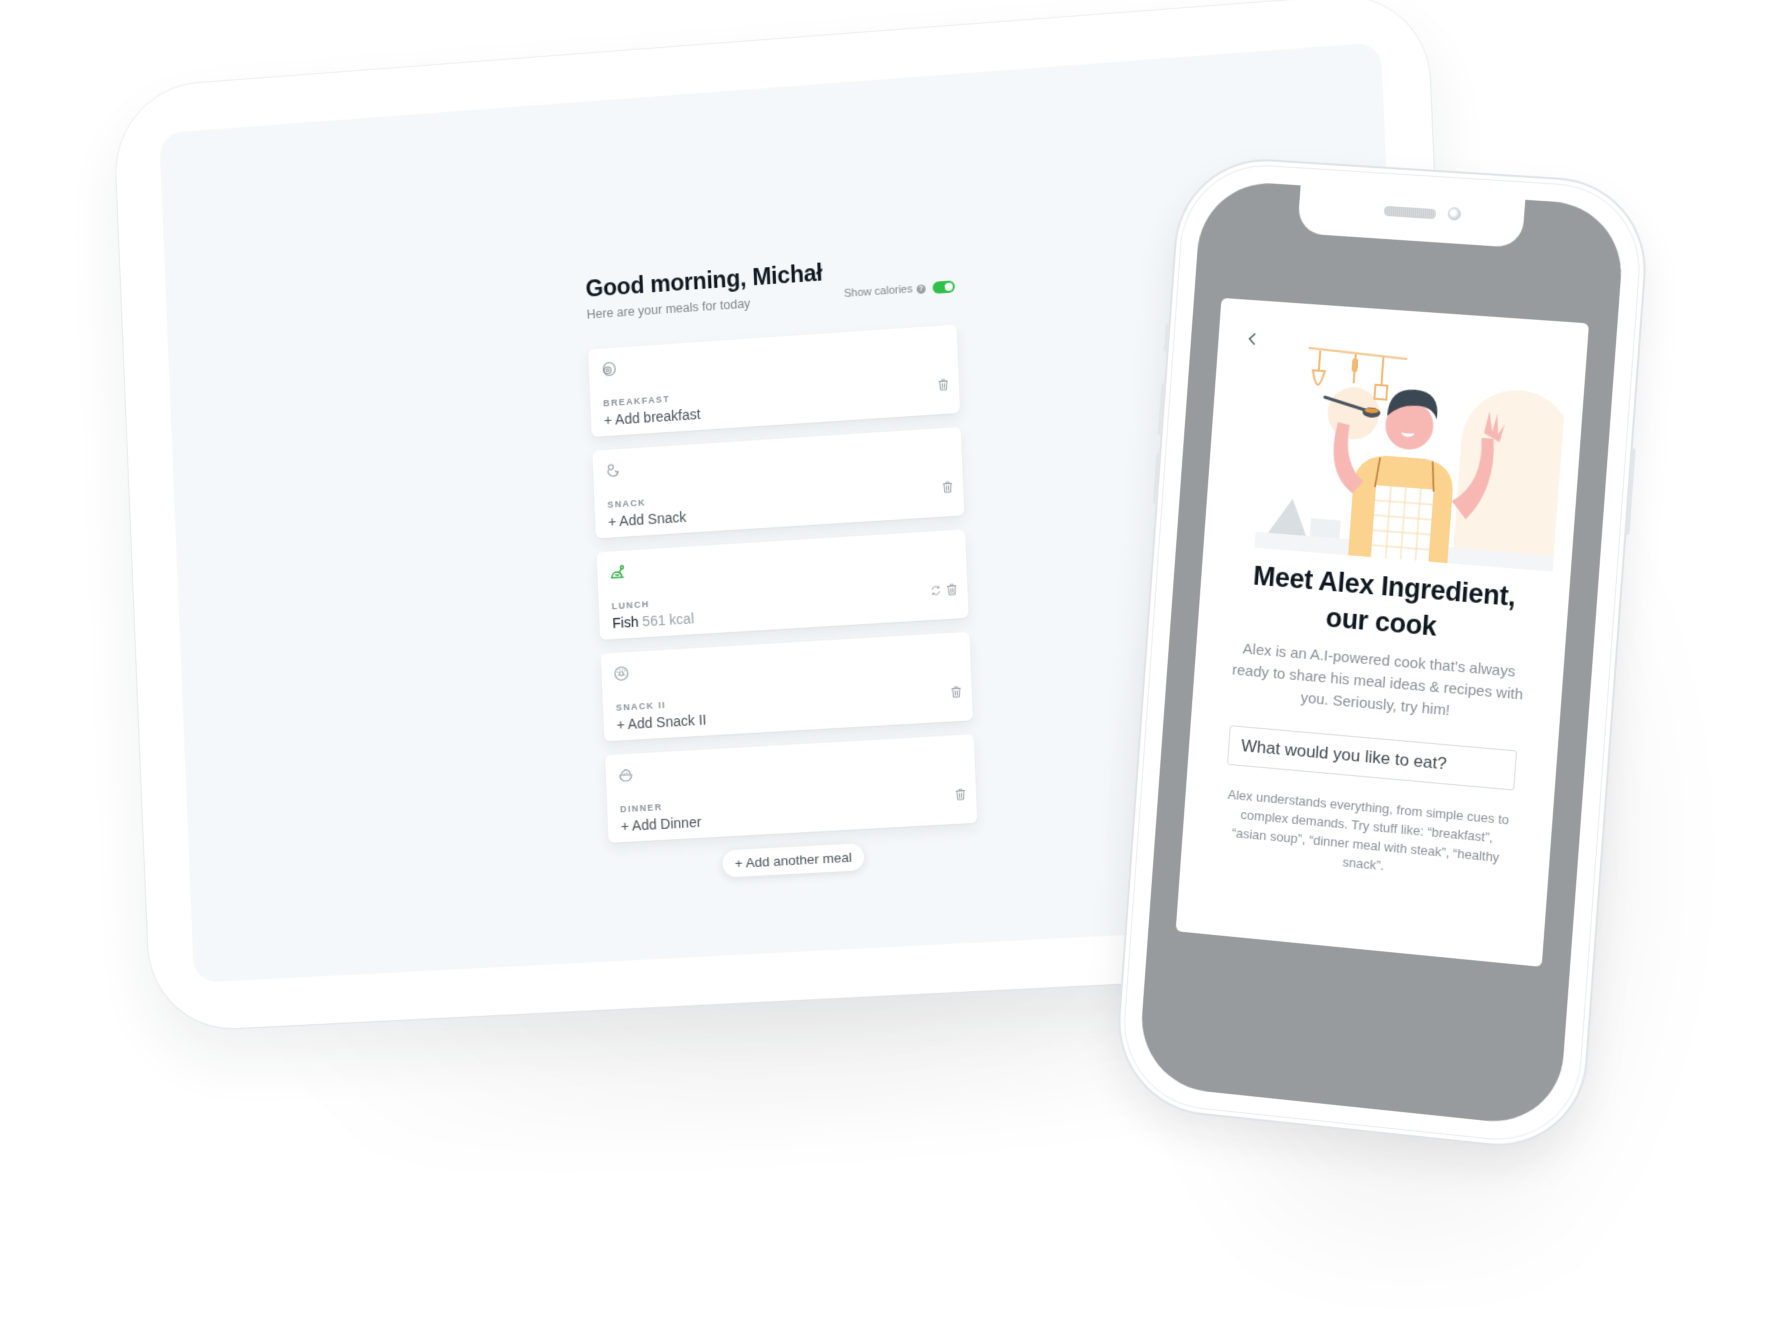 This screenshot has width=1770, height=1333. Describe the element at coordinates (936, 592) in the screenshot. I see `refresh-icon` at that location.